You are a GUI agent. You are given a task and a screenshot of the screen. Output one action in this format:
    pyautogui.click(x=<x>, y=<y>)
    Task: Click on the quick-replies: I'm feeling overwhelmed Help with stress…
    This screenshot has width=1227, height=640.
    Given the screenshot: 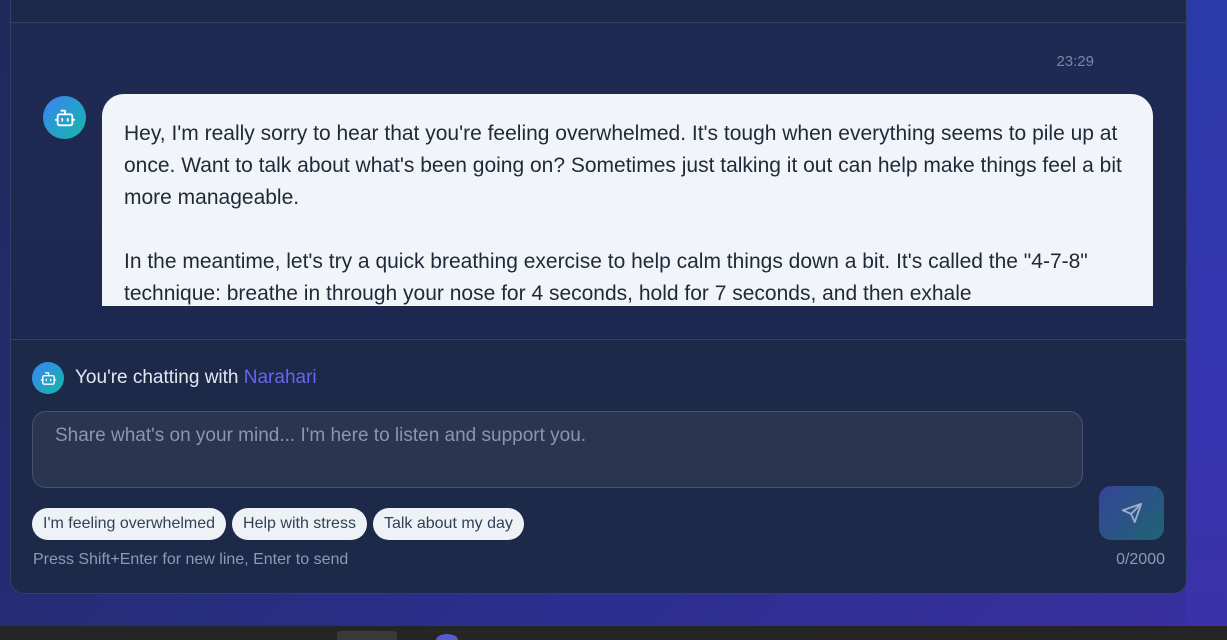 What is the action you would take?
    pyautogui.click(x=278, y=524)
    